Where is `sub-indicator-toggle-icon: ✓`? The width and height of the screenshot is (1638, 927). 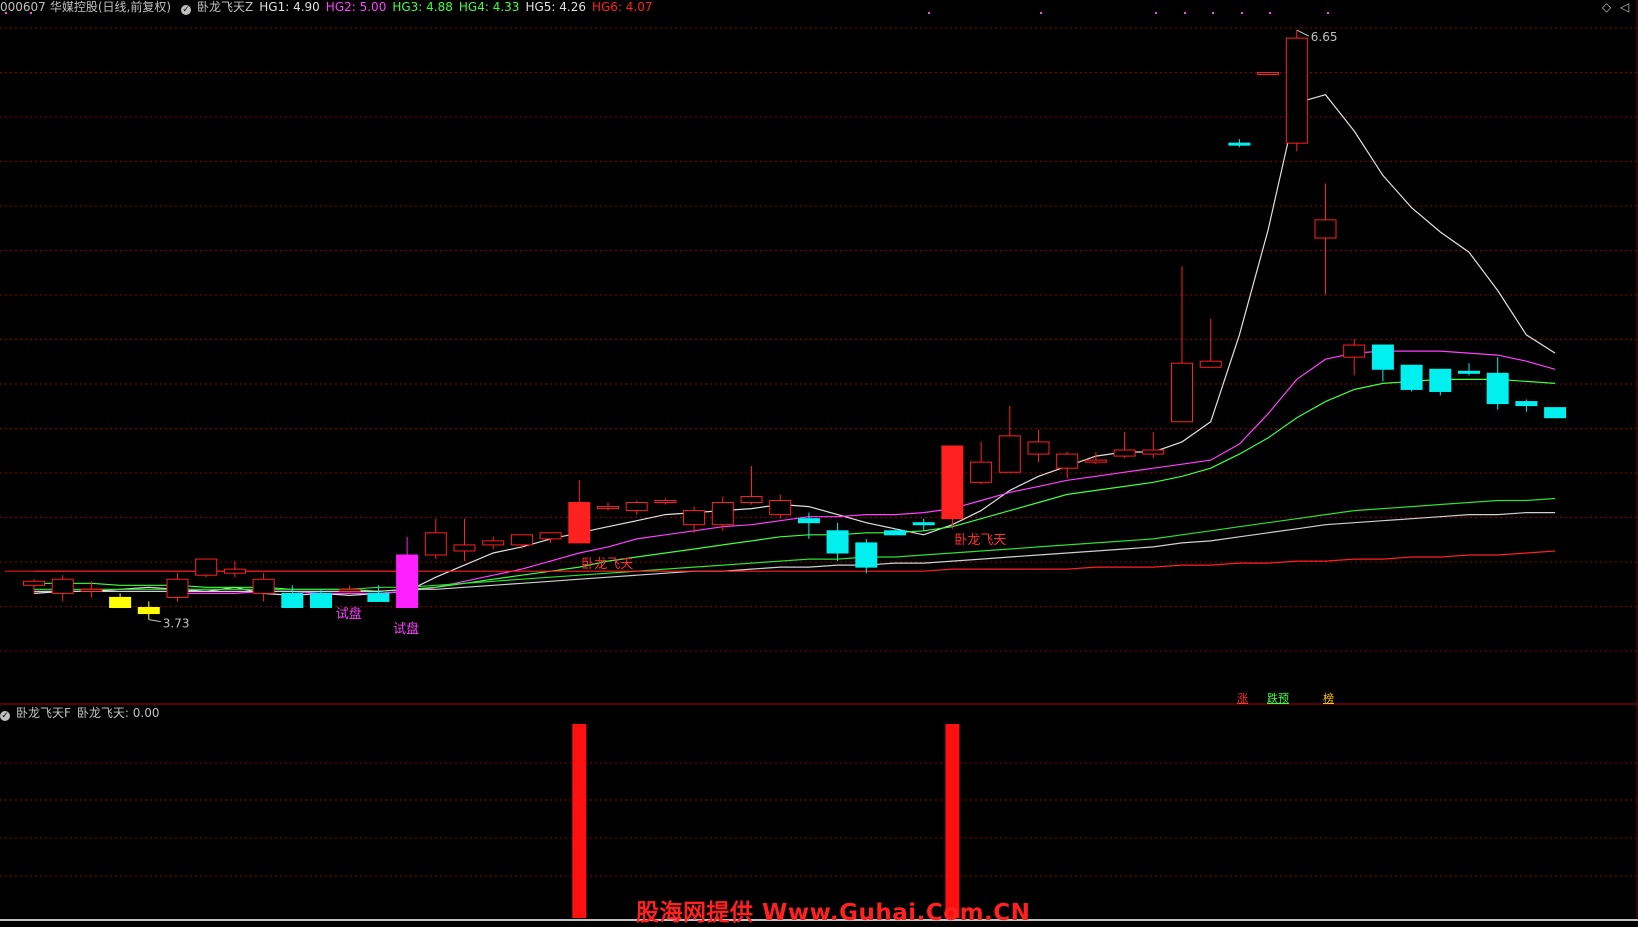
sub-indicator-toggle-icon: ✓ is located at coordinates (5, 716).